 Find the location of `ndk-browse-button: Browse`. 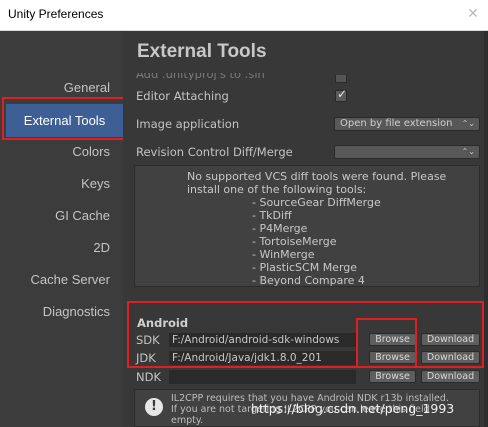

ndk-browse-button: Browse is located at coordinates (392, 376).